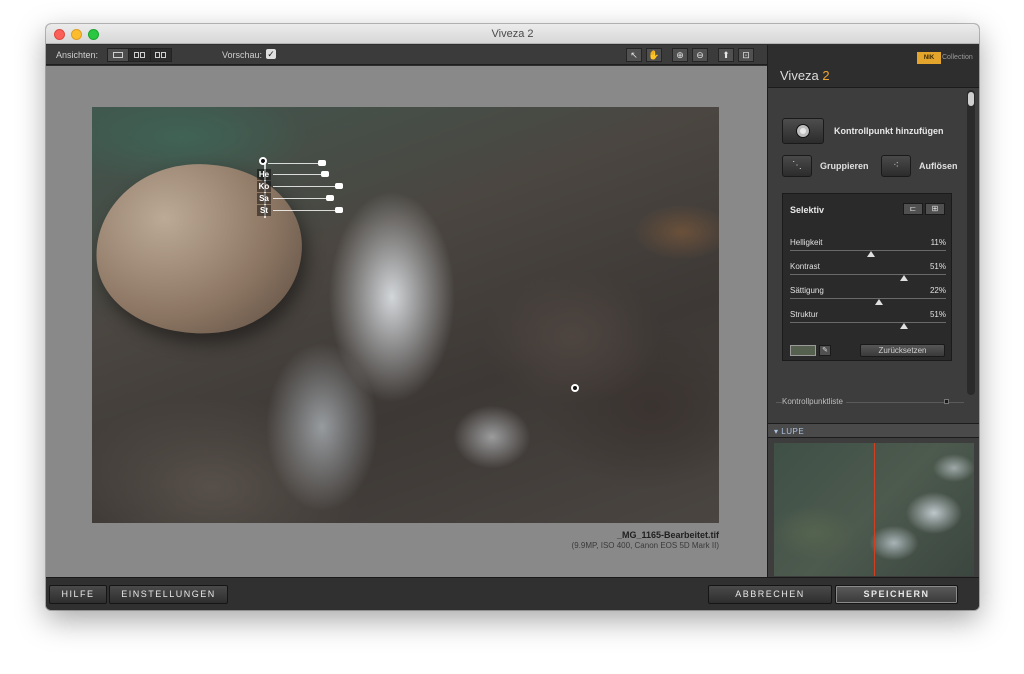  Describe the element at coordinates (168, 594) in the screenshot. I see `settings-button: EINSTELLUNGEN` at that location.